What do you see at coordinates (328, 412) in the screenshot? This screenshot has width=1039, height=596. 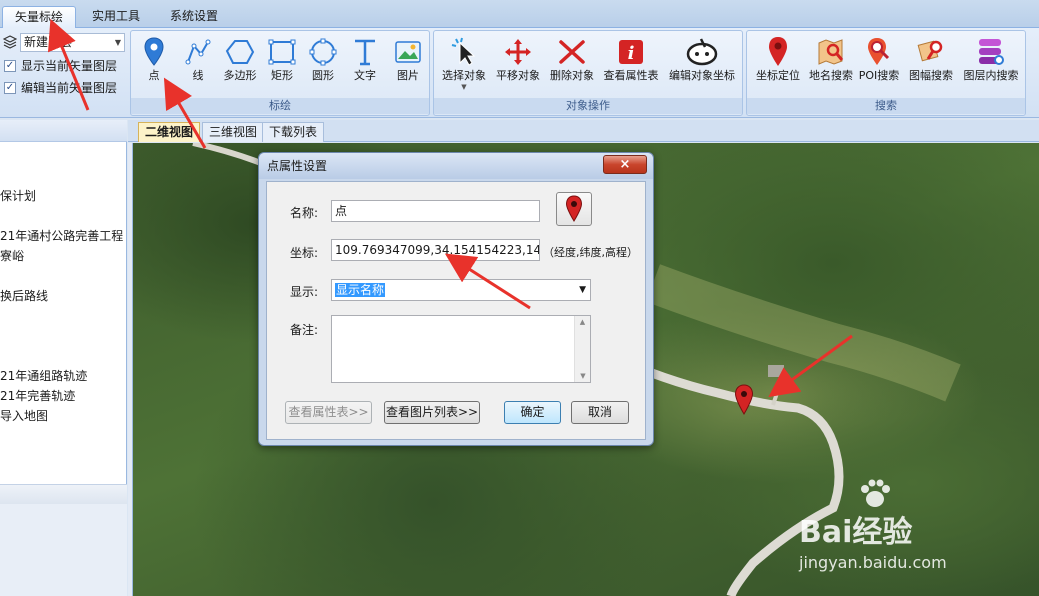 I see `view-attribute-table-button: 查看属性表>>` at bounding box center [328, 412].